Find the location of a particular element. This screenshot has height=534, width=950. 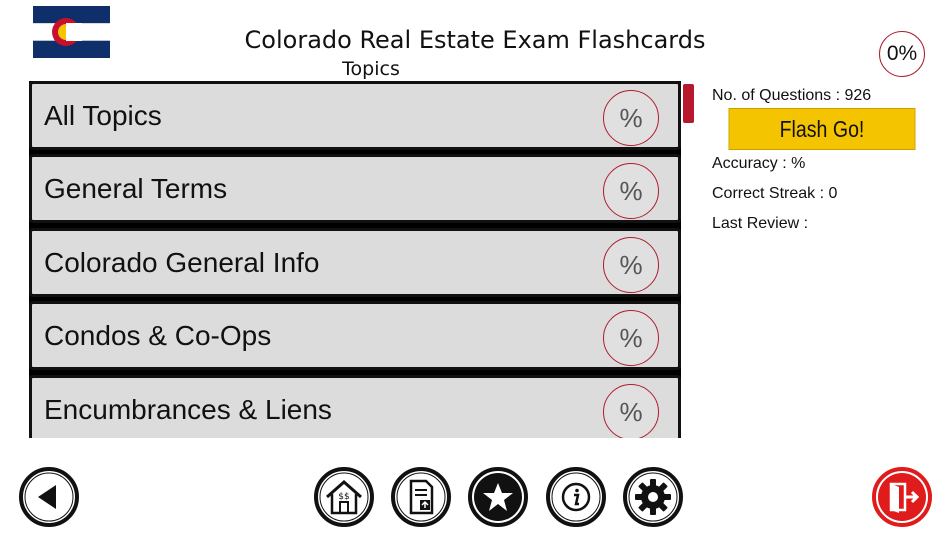

info-button is located at coordinates (576, 497).